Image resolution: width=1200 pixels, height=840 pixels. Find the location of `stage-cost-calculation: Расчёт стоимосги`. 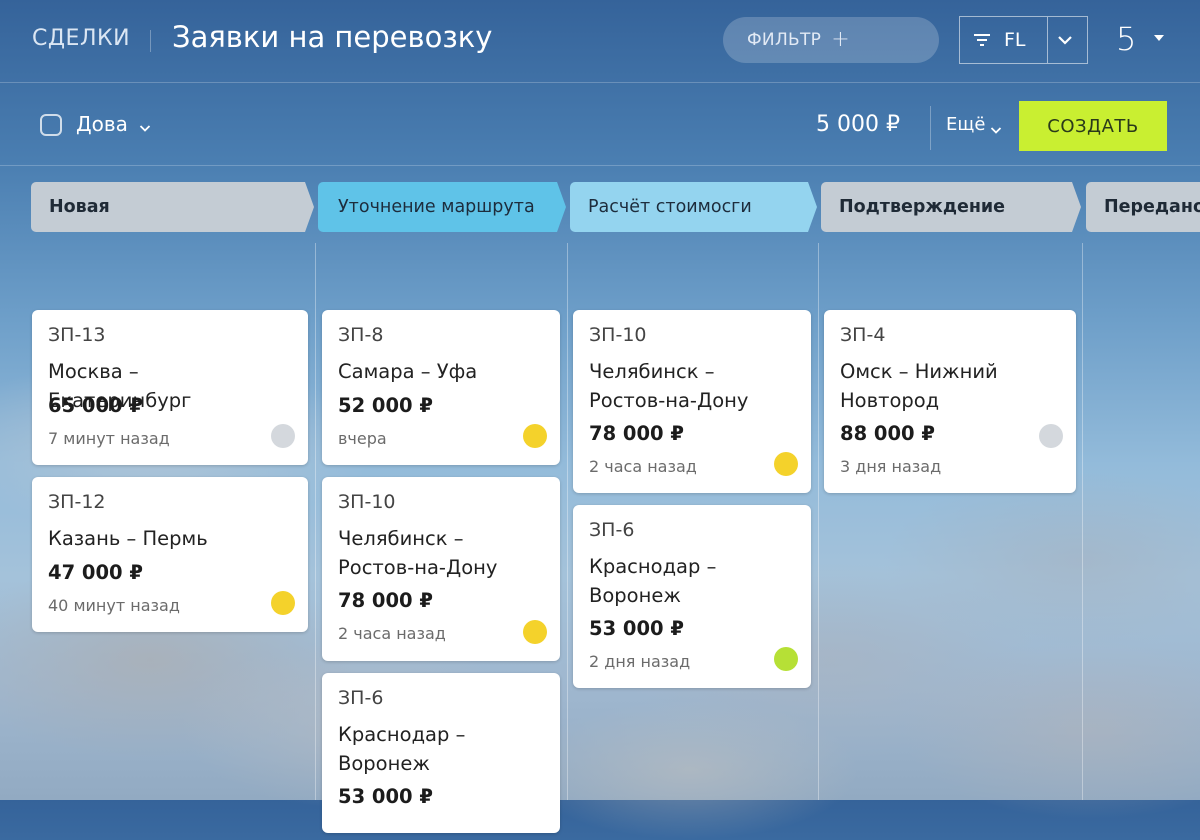

stage-cost-calculation: Расчёт стоимосги is located at coordinates (693, 207).